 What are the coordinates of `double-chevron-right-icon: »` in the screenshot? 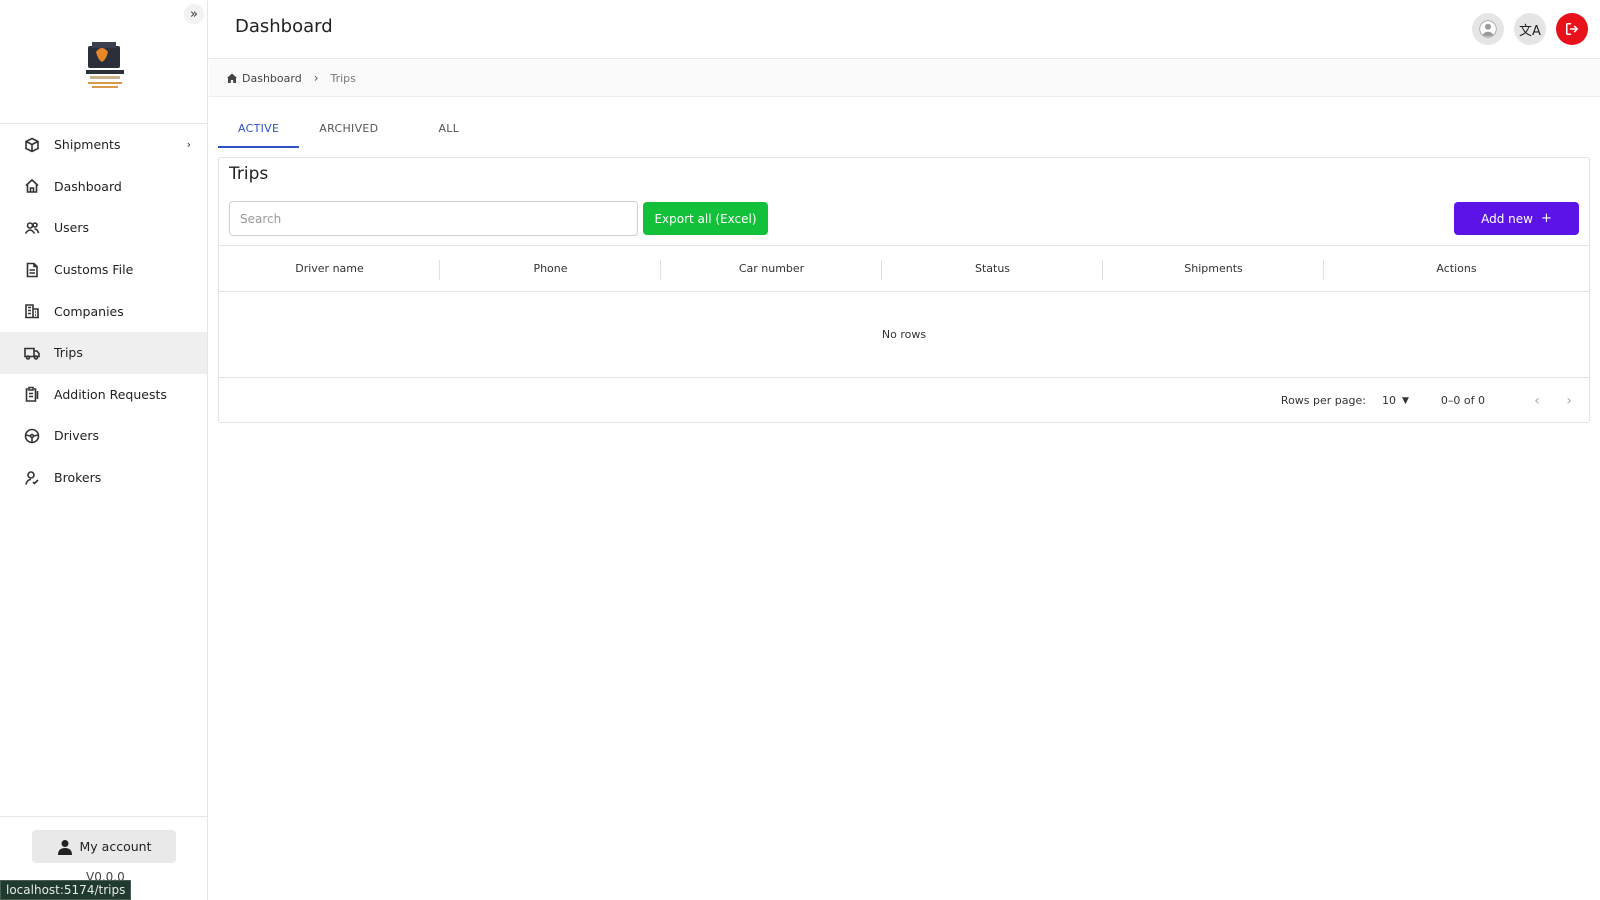 It's located at (194, 14).